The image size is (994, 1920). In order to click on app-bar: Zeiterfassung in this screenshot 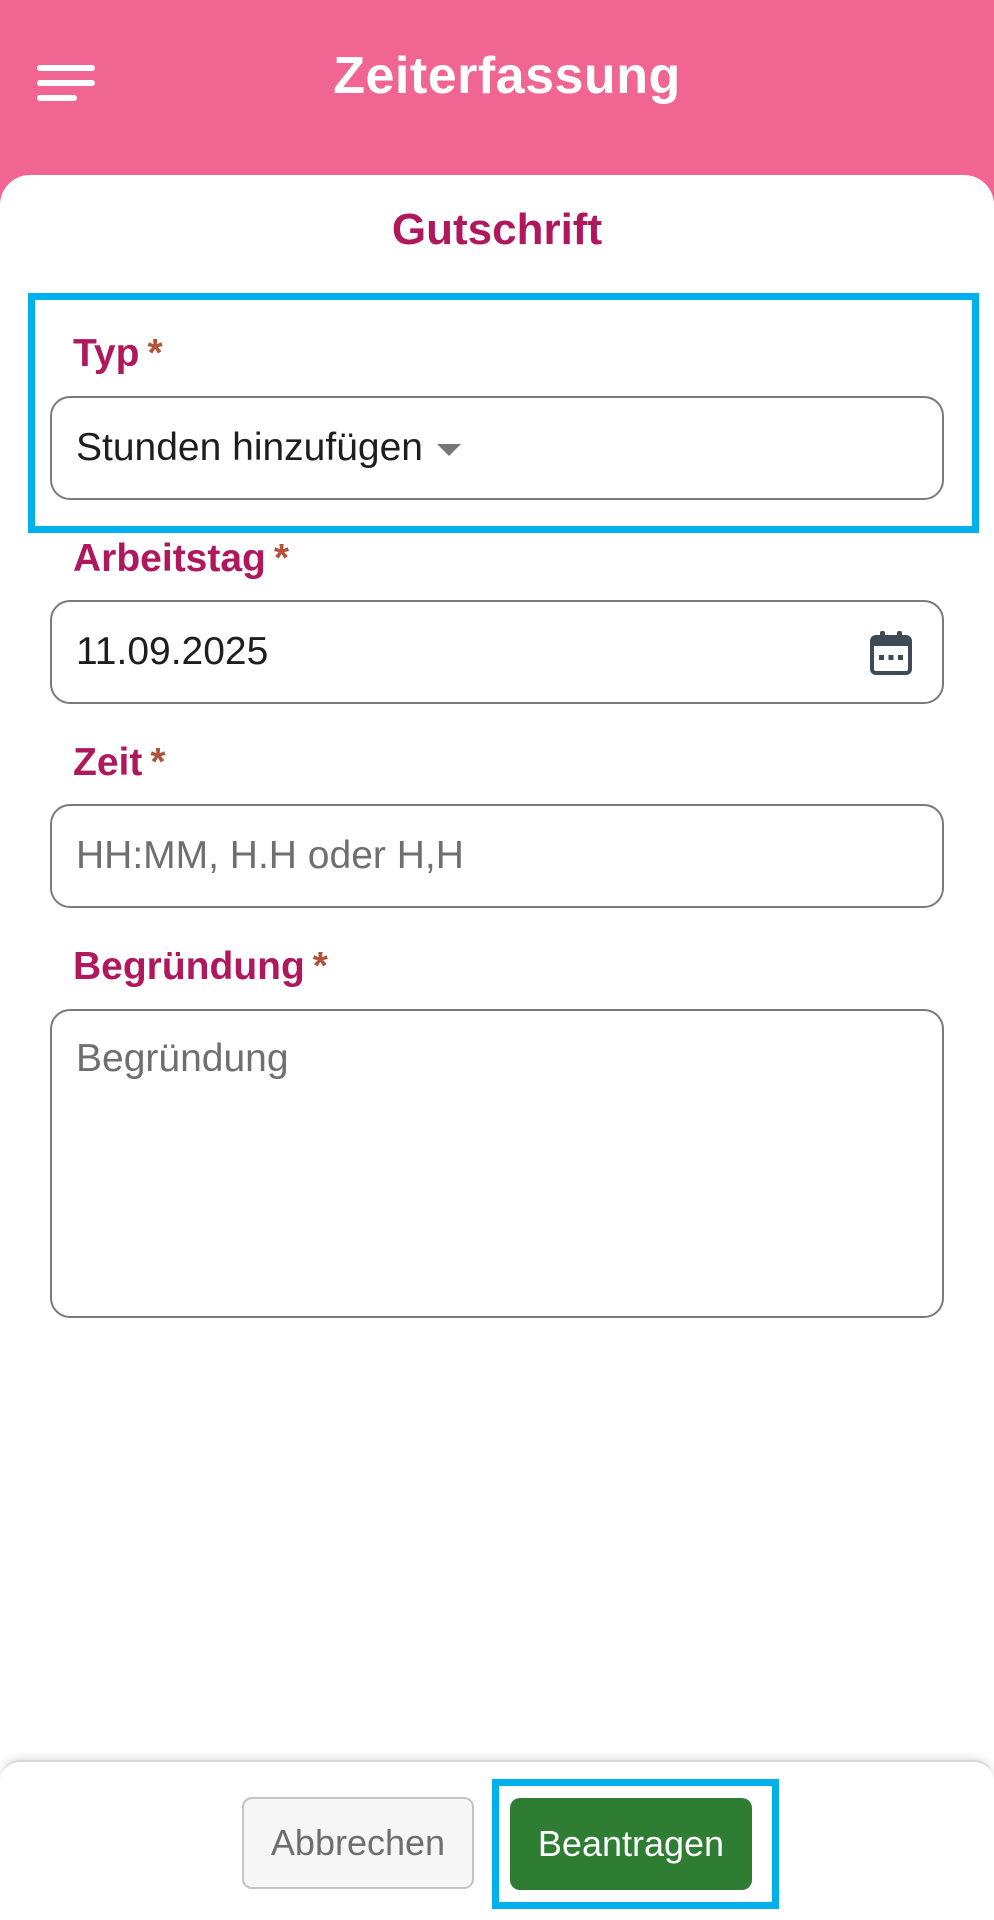, I will do `click(497, 100)`.